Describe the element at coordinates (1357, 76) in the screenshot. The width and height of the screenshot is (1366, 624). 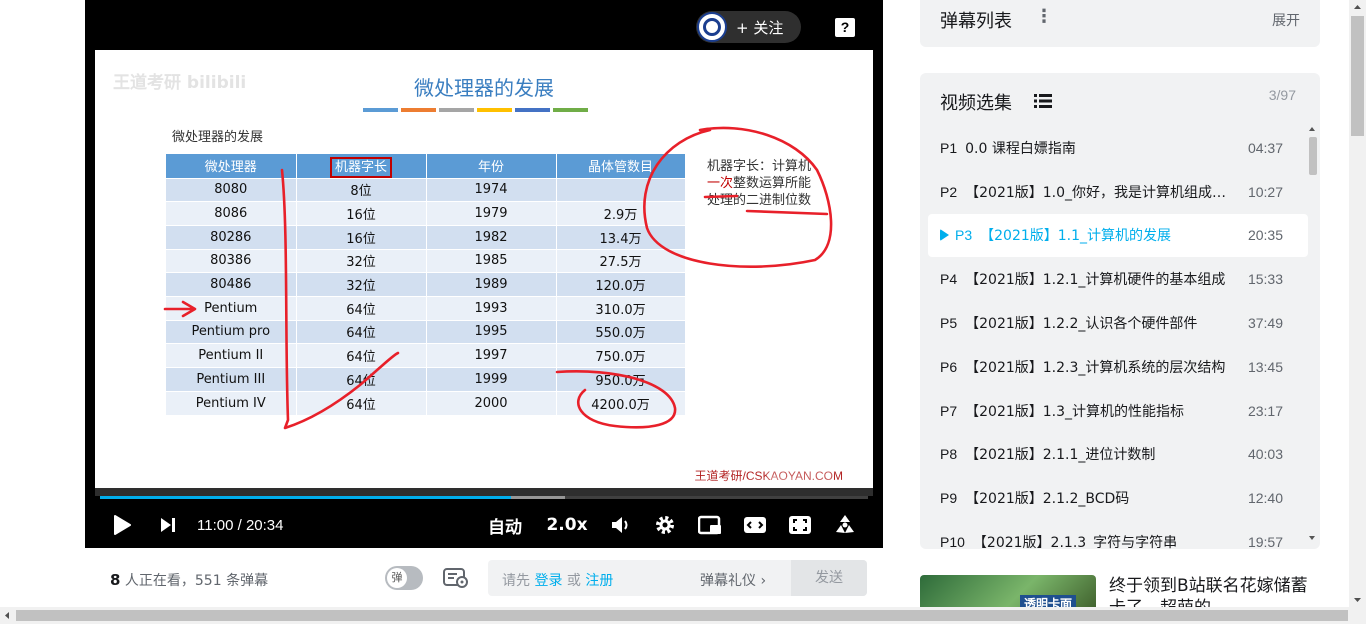
I see `page-vertical-scroll-thumb` at that location.